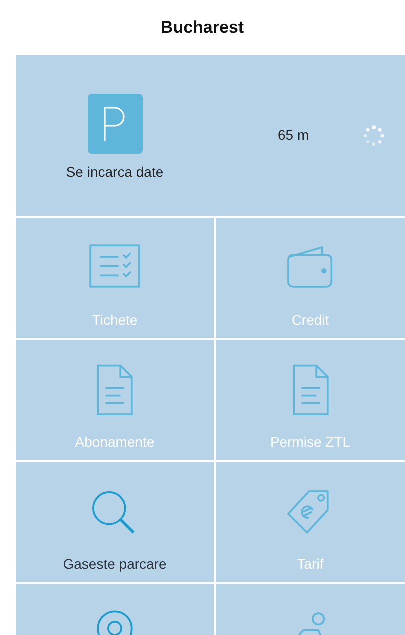 This screenshot has height=635, width=405. Describe the element at coordinates (203, 27) in the screenshot. I see `page-title: Bucharest` at that location.